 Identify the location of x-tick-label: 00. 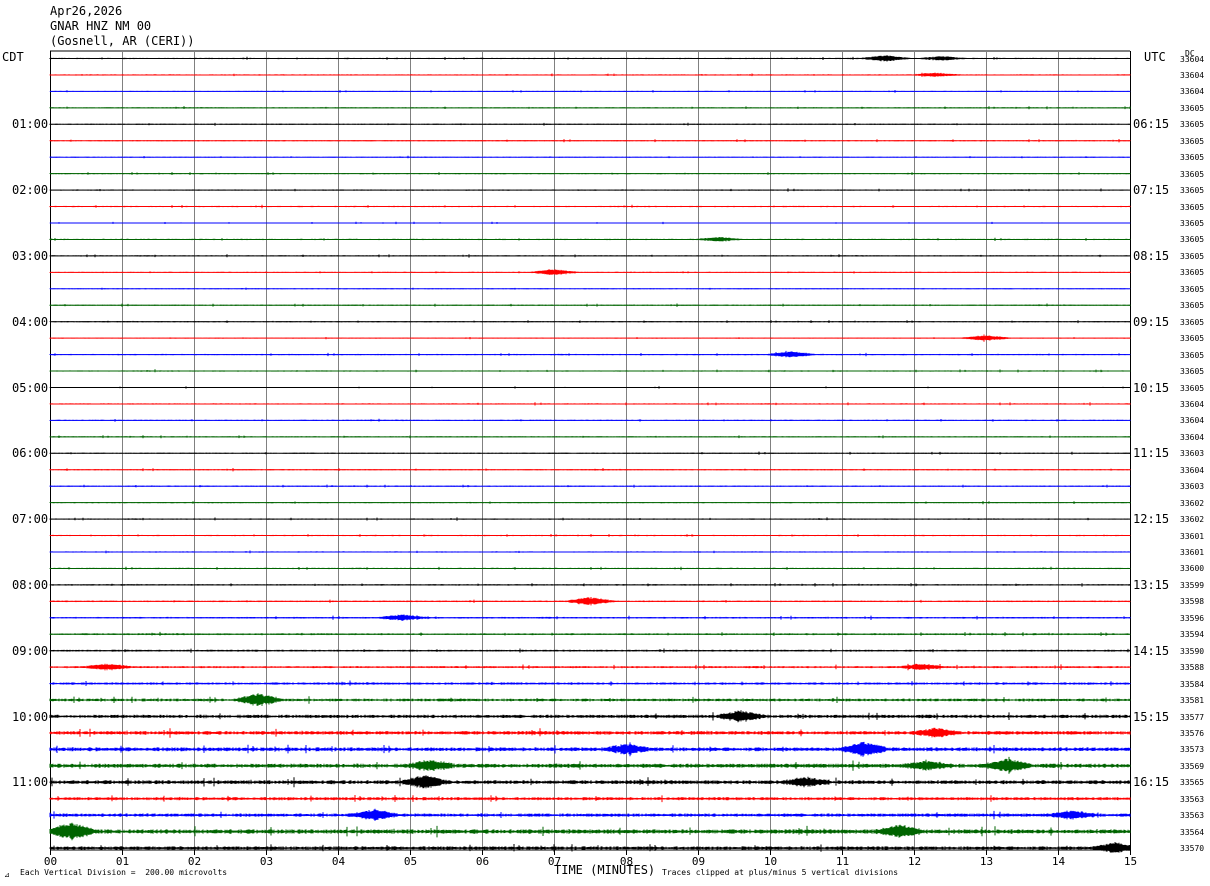
(50, 860).